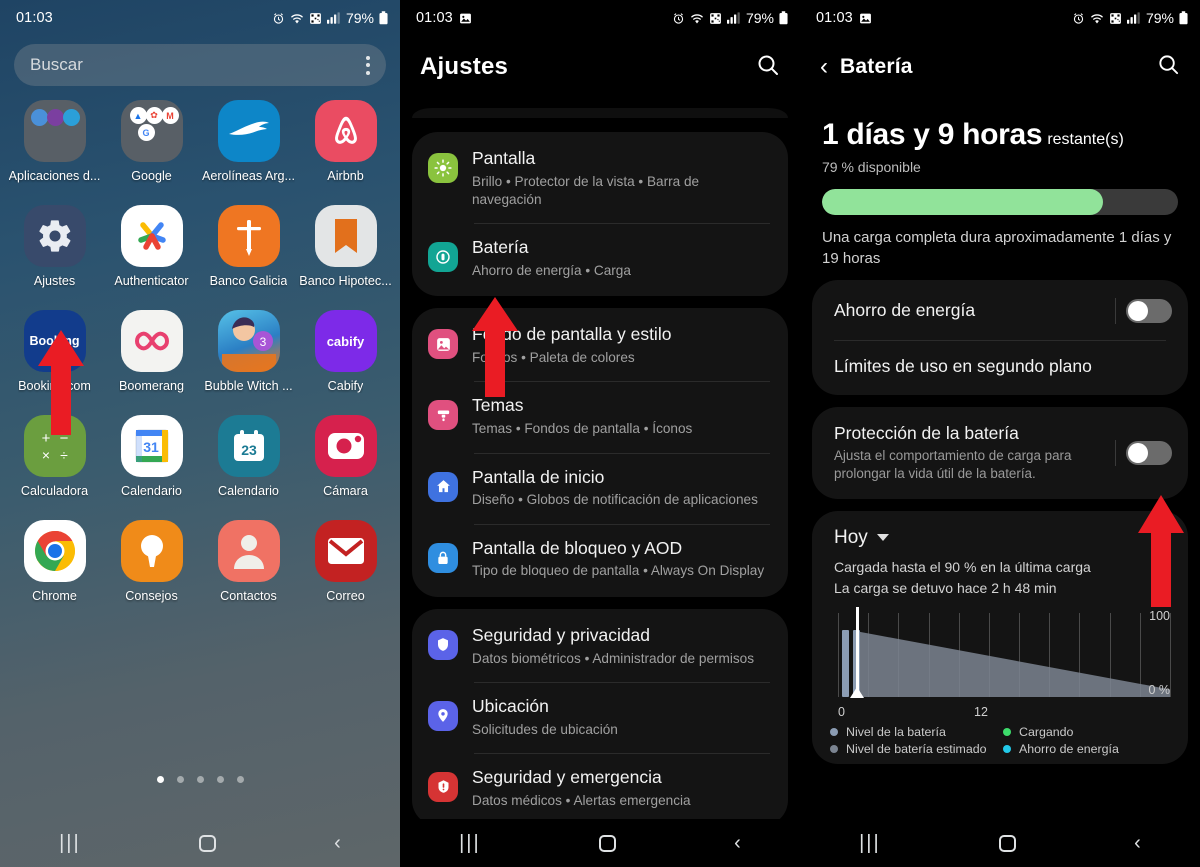 This screenshot has width=1200, height=867. What do you see at coordinates (345, 446) in the screenshot?
I see `camera-icon` at bounding box center [345, 446].